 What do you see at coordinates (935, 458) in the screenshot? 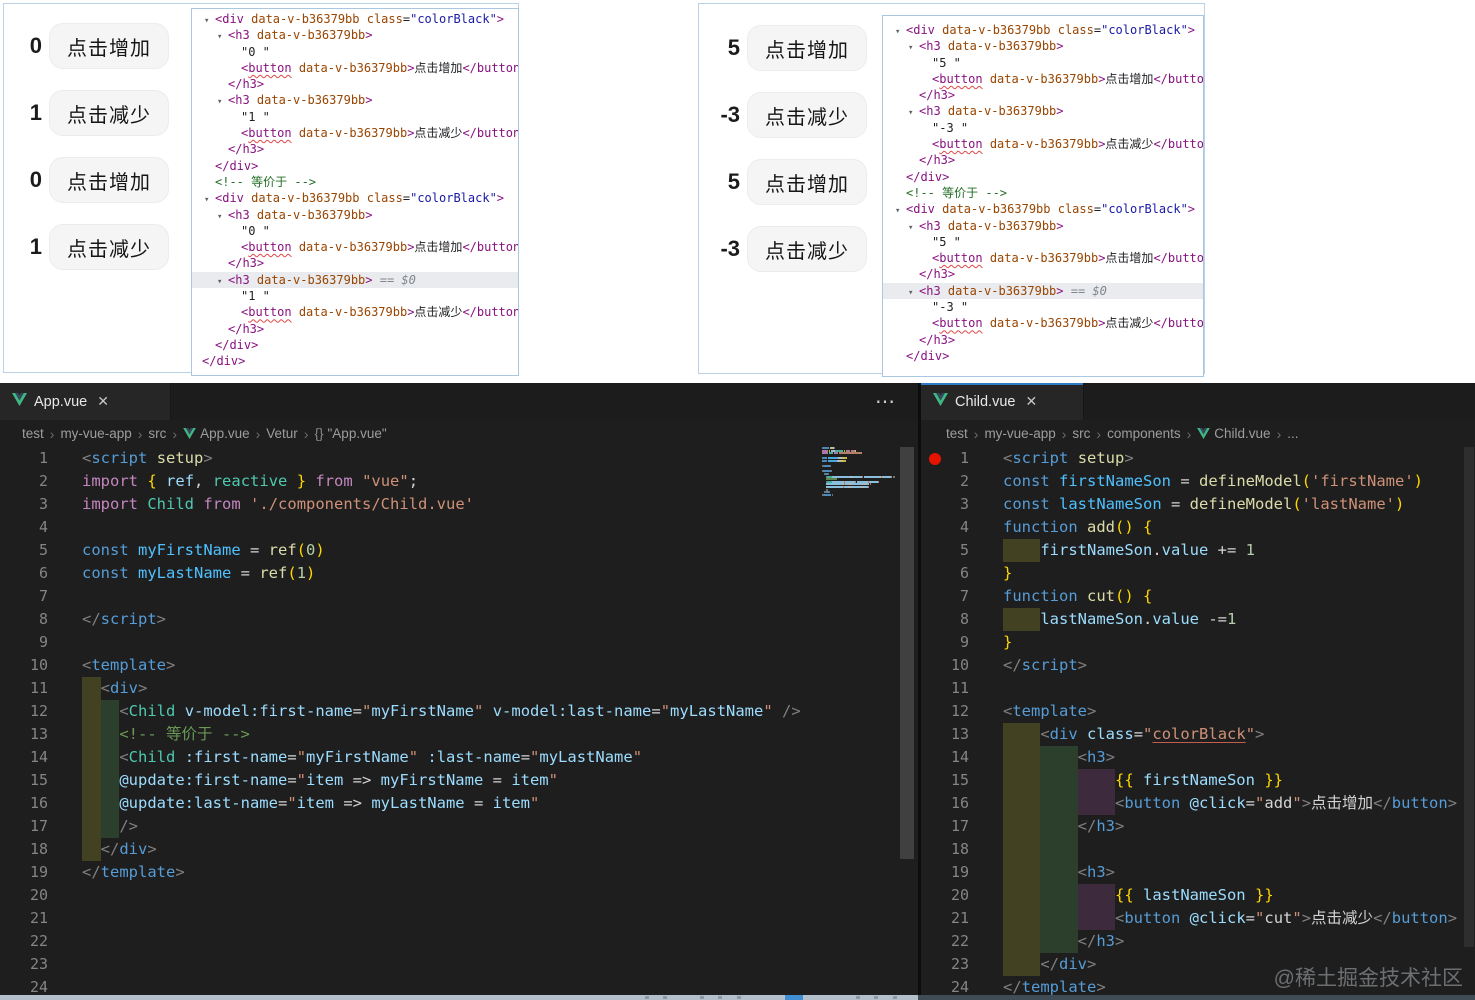
I see `breakpoint-icon` at bounding box center [935, 458].